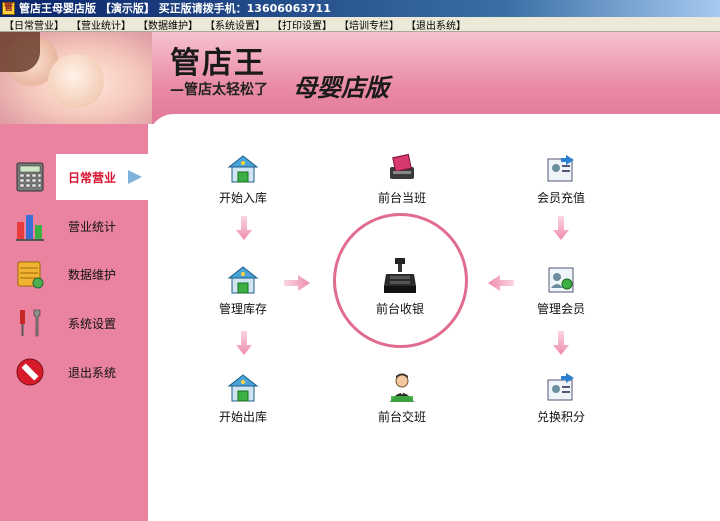 The image size is (720, 521). What do you see at coordinates (92, 274) in the screenshot?
I see `sidebar-item-label: 数据维护` at bounding box center [92, 274].